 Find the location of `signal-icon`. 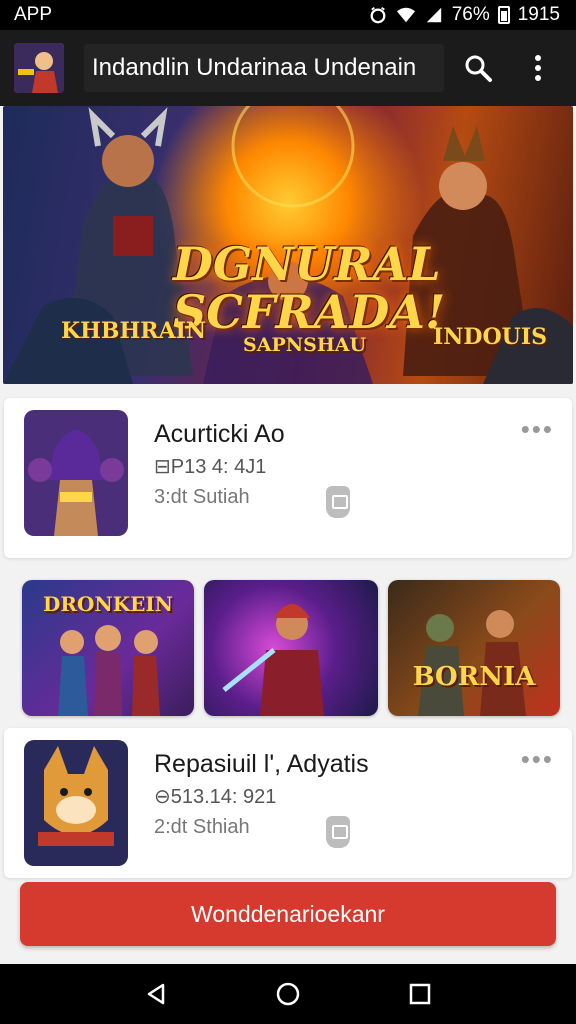

signal-icon is located at coordinates (433, 15).